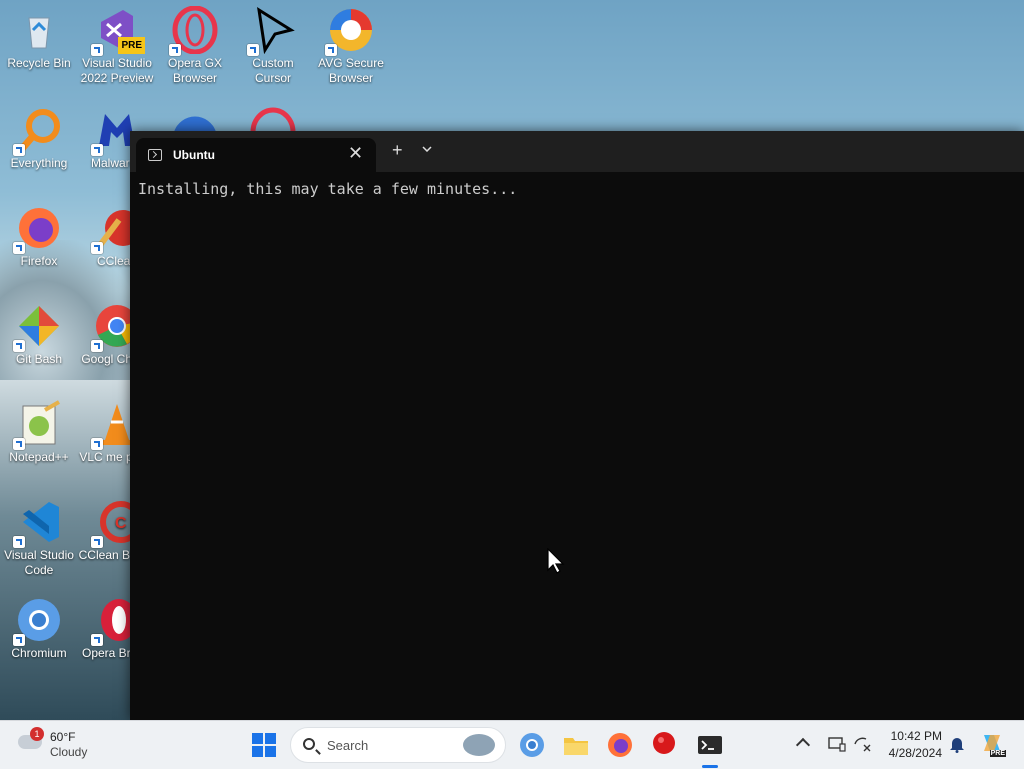  I want to click on weather-widget: 1 60°F Cloudy, so click(66, 745).